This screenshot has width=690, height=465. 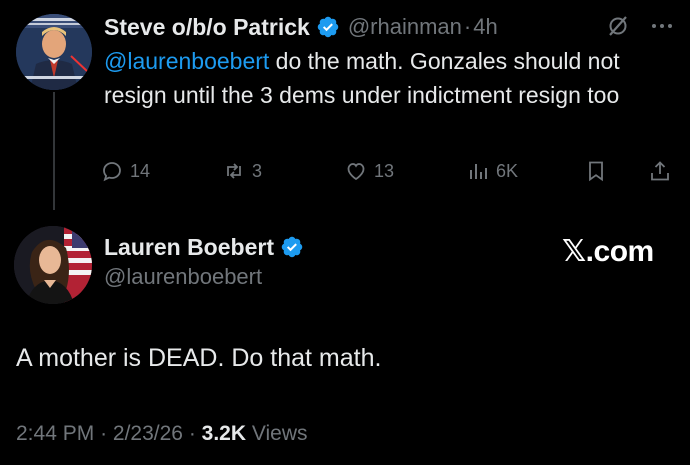 What do you see at coordinates (242, 171) in the screenshot?
I see `repost-button: 3` at bounding box center [242, 171].